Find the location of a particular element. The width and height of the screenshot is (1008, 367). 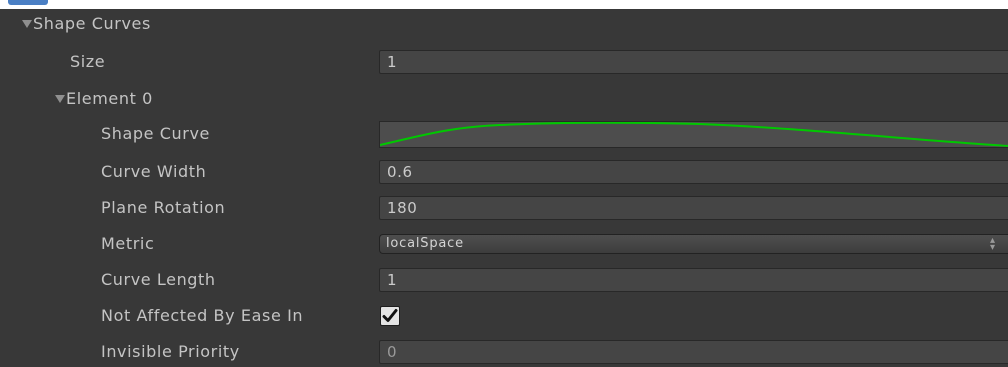

partial-heading-mark is located at coordinates (28, 2).